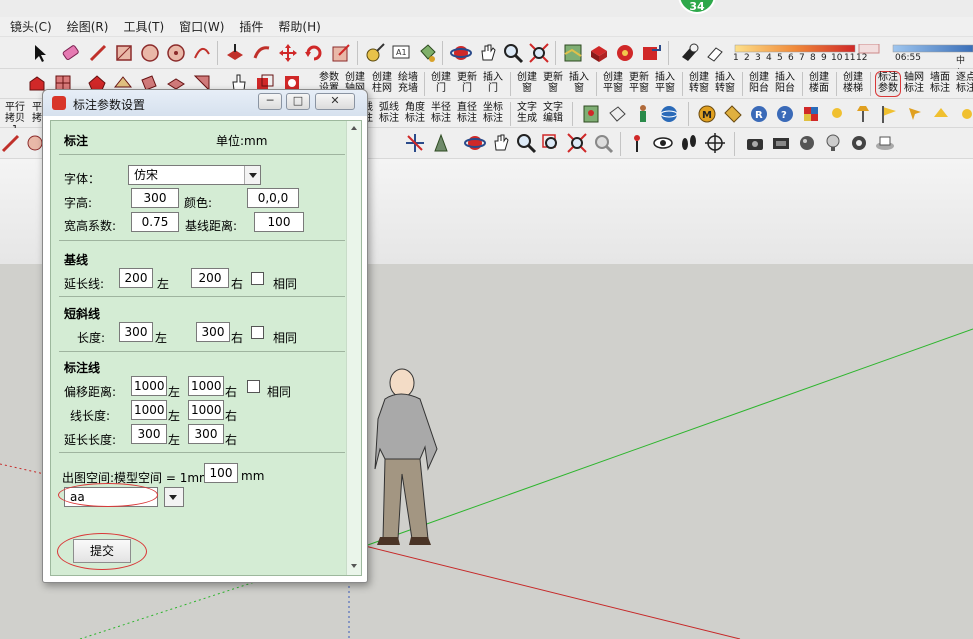 The width and height of the screenshot is (973, 639). What do you see at coordinates (206, 410) in the screenshot?
I see `line-right-input: 1000` at bounding box center [206, 410].